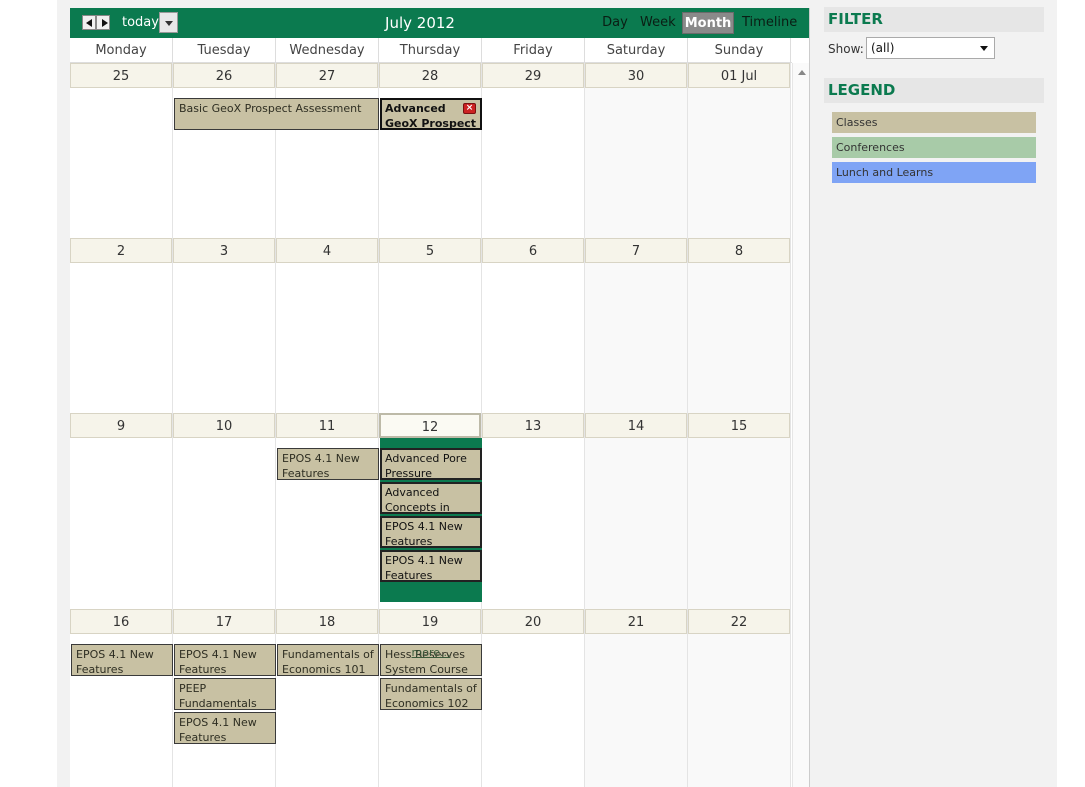  What do you see at coordinates (224, 250) in the screenshot?
I see `day-number: 3` at bounding box center [224, 250].